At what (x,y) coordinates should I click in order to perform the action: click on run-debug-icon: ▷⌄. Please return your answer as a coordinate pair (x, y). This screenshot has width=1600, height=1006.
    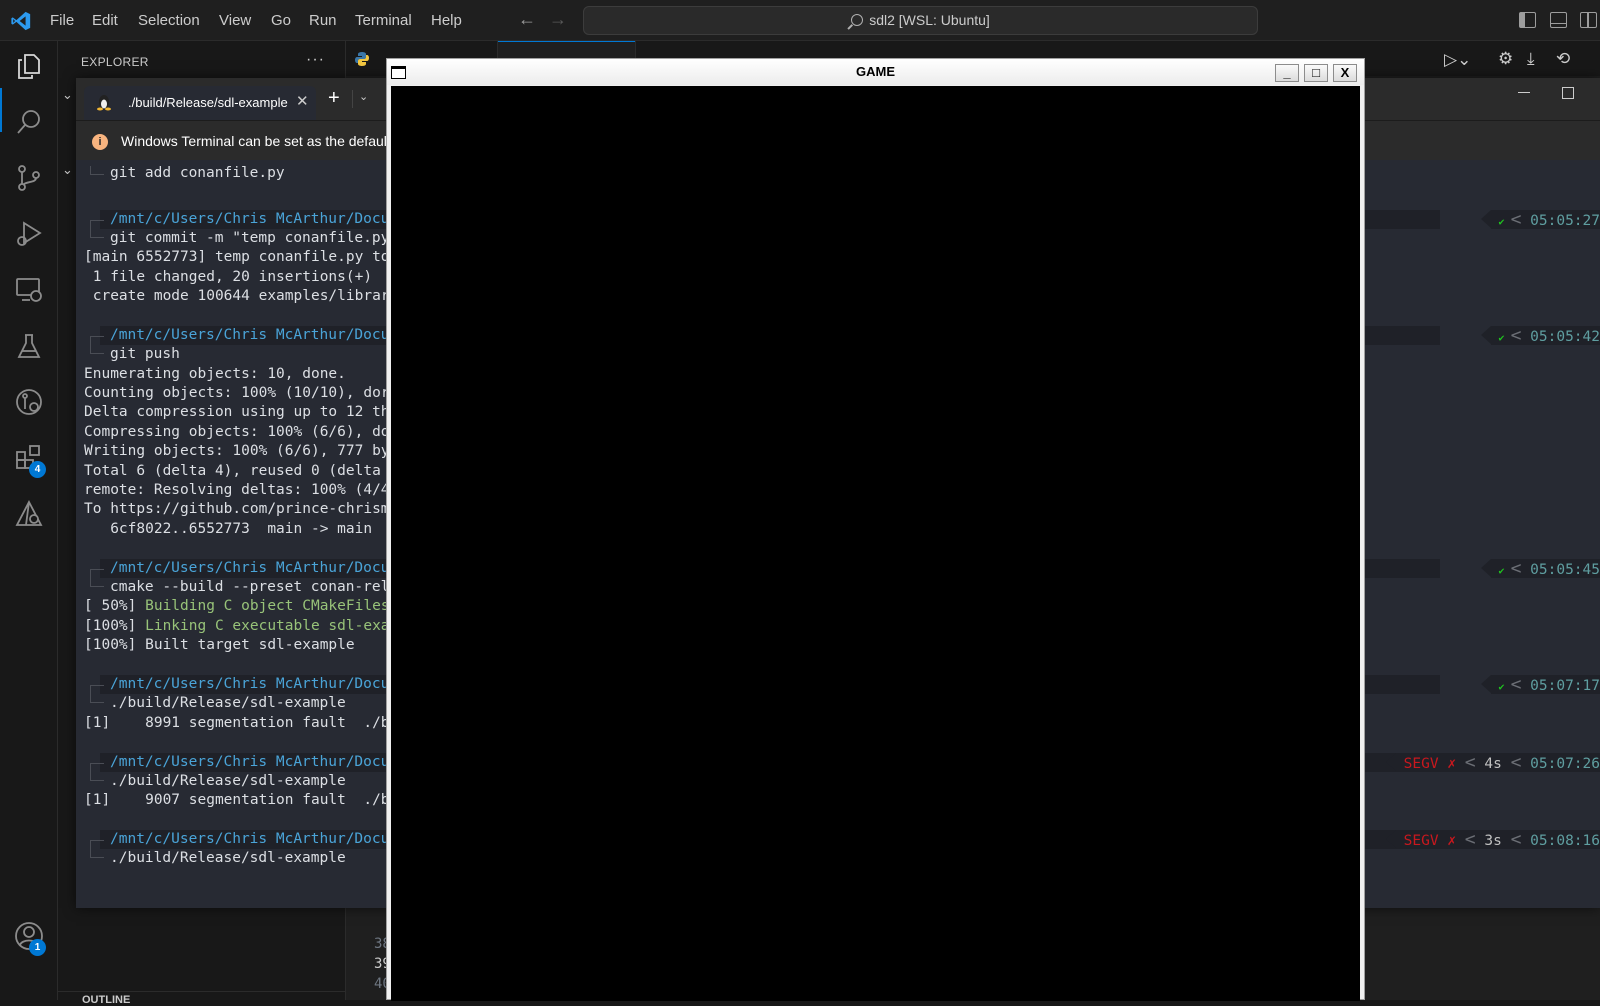
    Looking at the image, I should click on (1457, 60).